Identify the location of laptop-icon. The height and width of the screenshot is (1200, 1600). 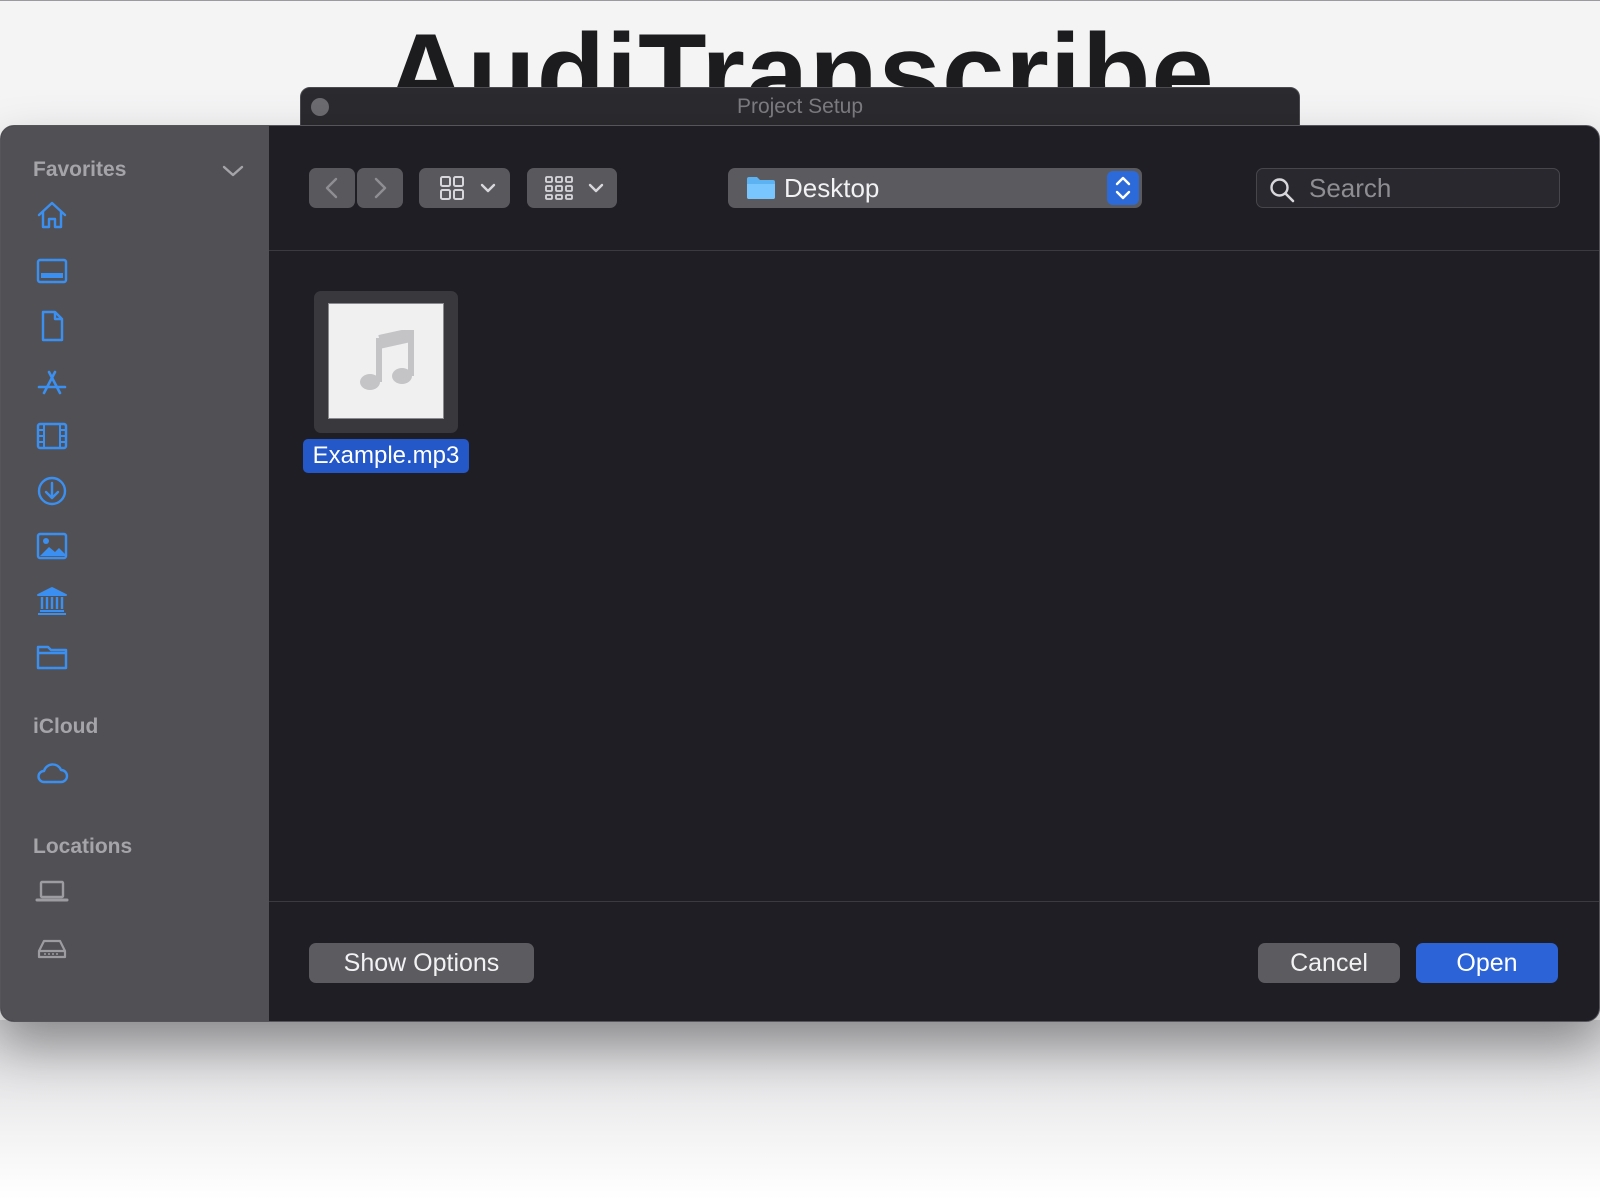
(52, 891).